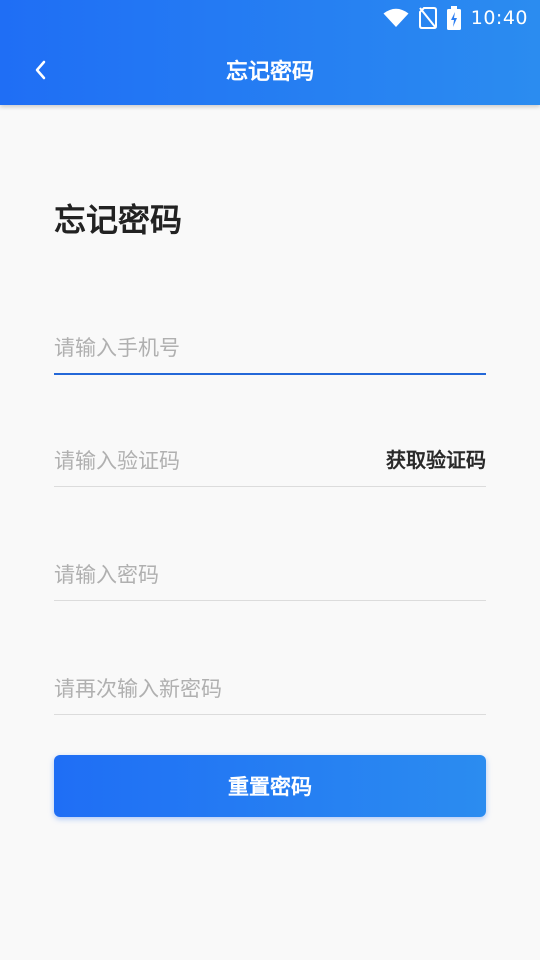 This screenshot has width=540, height=960. I want to click on status-icons: 10:40, so click(455, 18).